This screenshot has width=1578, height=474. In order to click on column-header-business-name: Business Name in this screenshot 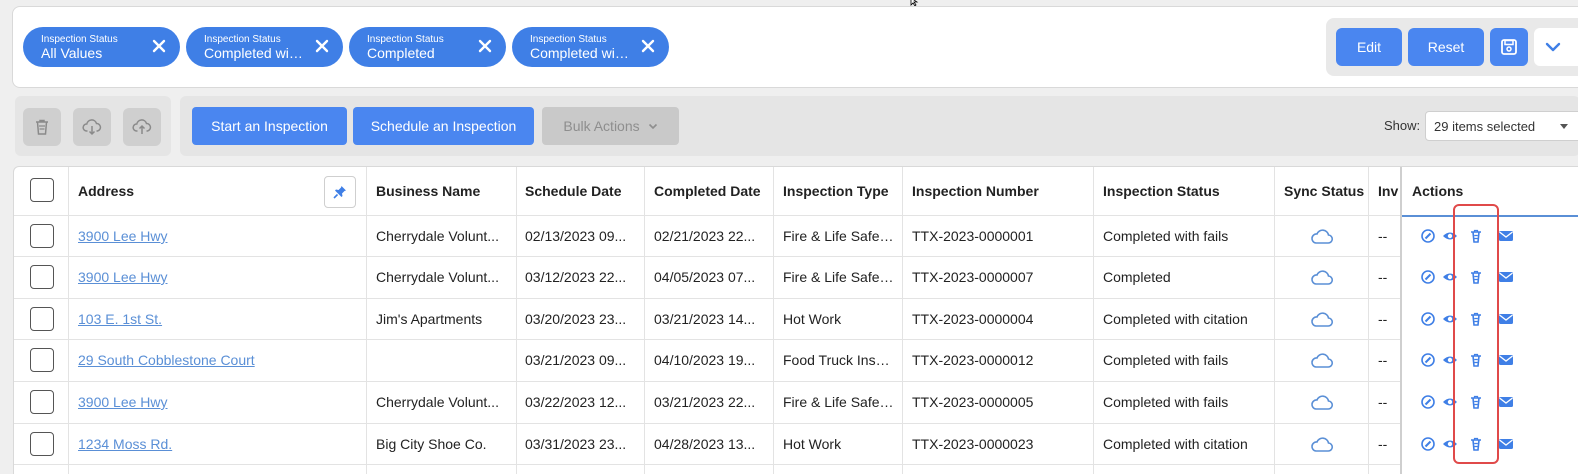, I will do `click(428, 191)`.